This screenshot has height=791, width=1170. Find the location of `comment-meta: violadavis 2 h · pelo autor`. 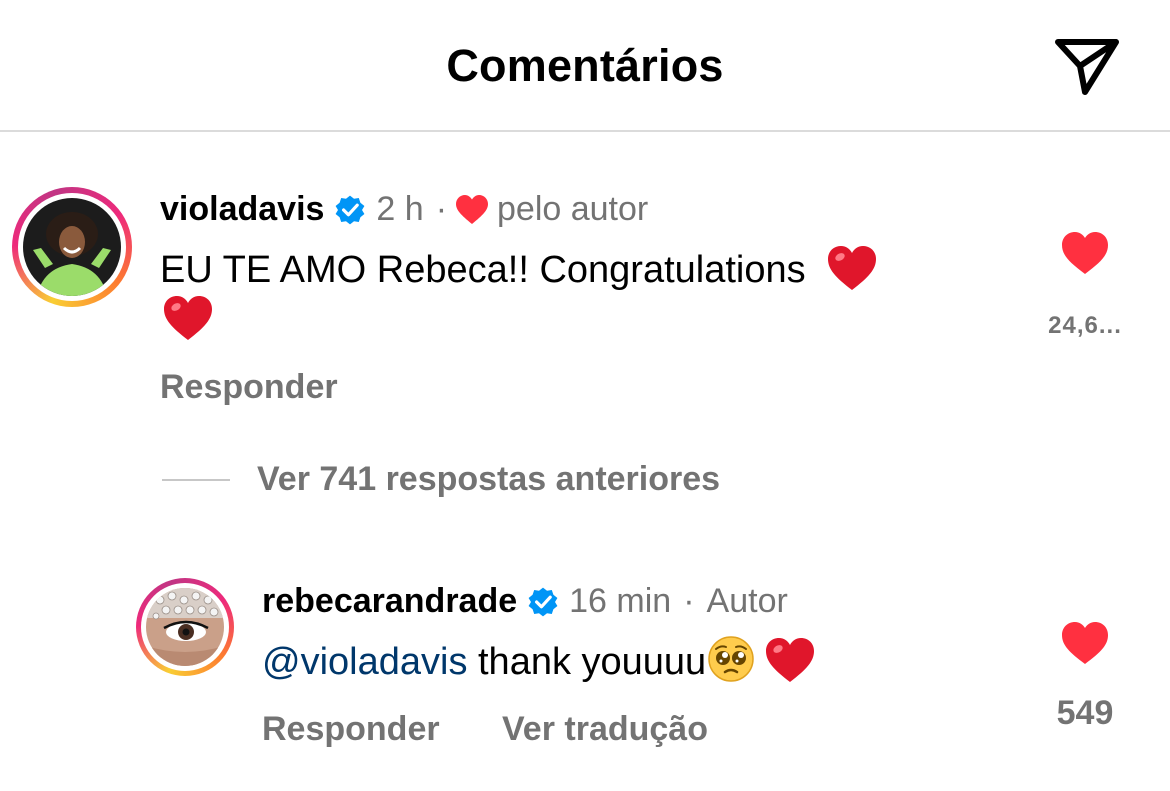

comment-meta: violadavis 2 h · pelo autor is located at coordinates (404, 209).